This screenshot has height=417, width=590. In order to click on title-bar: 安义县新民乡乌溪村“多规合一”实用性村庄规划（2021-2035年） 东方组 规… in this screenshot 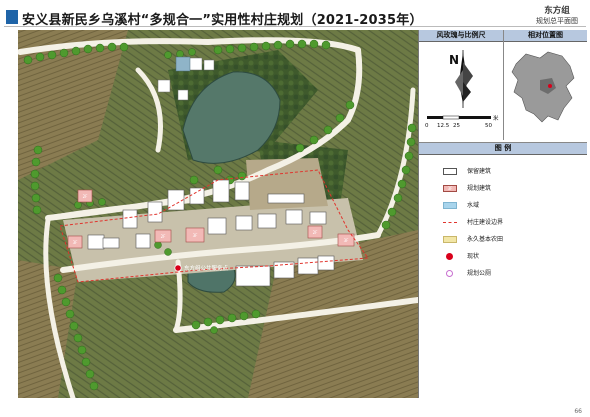, I will do `click(295, 16)`.